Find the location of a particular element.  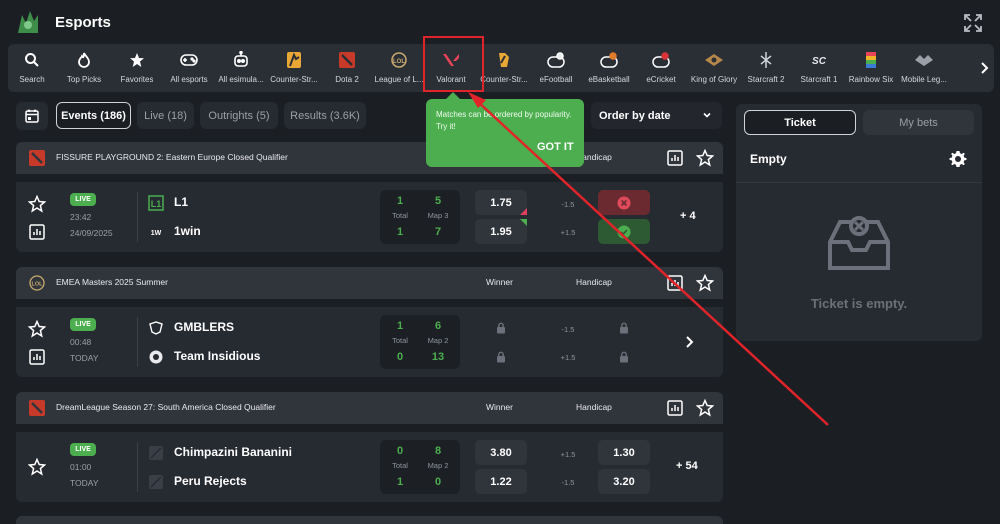

sport-item-ecricket: eCricket is located at coordinates (661, 68).